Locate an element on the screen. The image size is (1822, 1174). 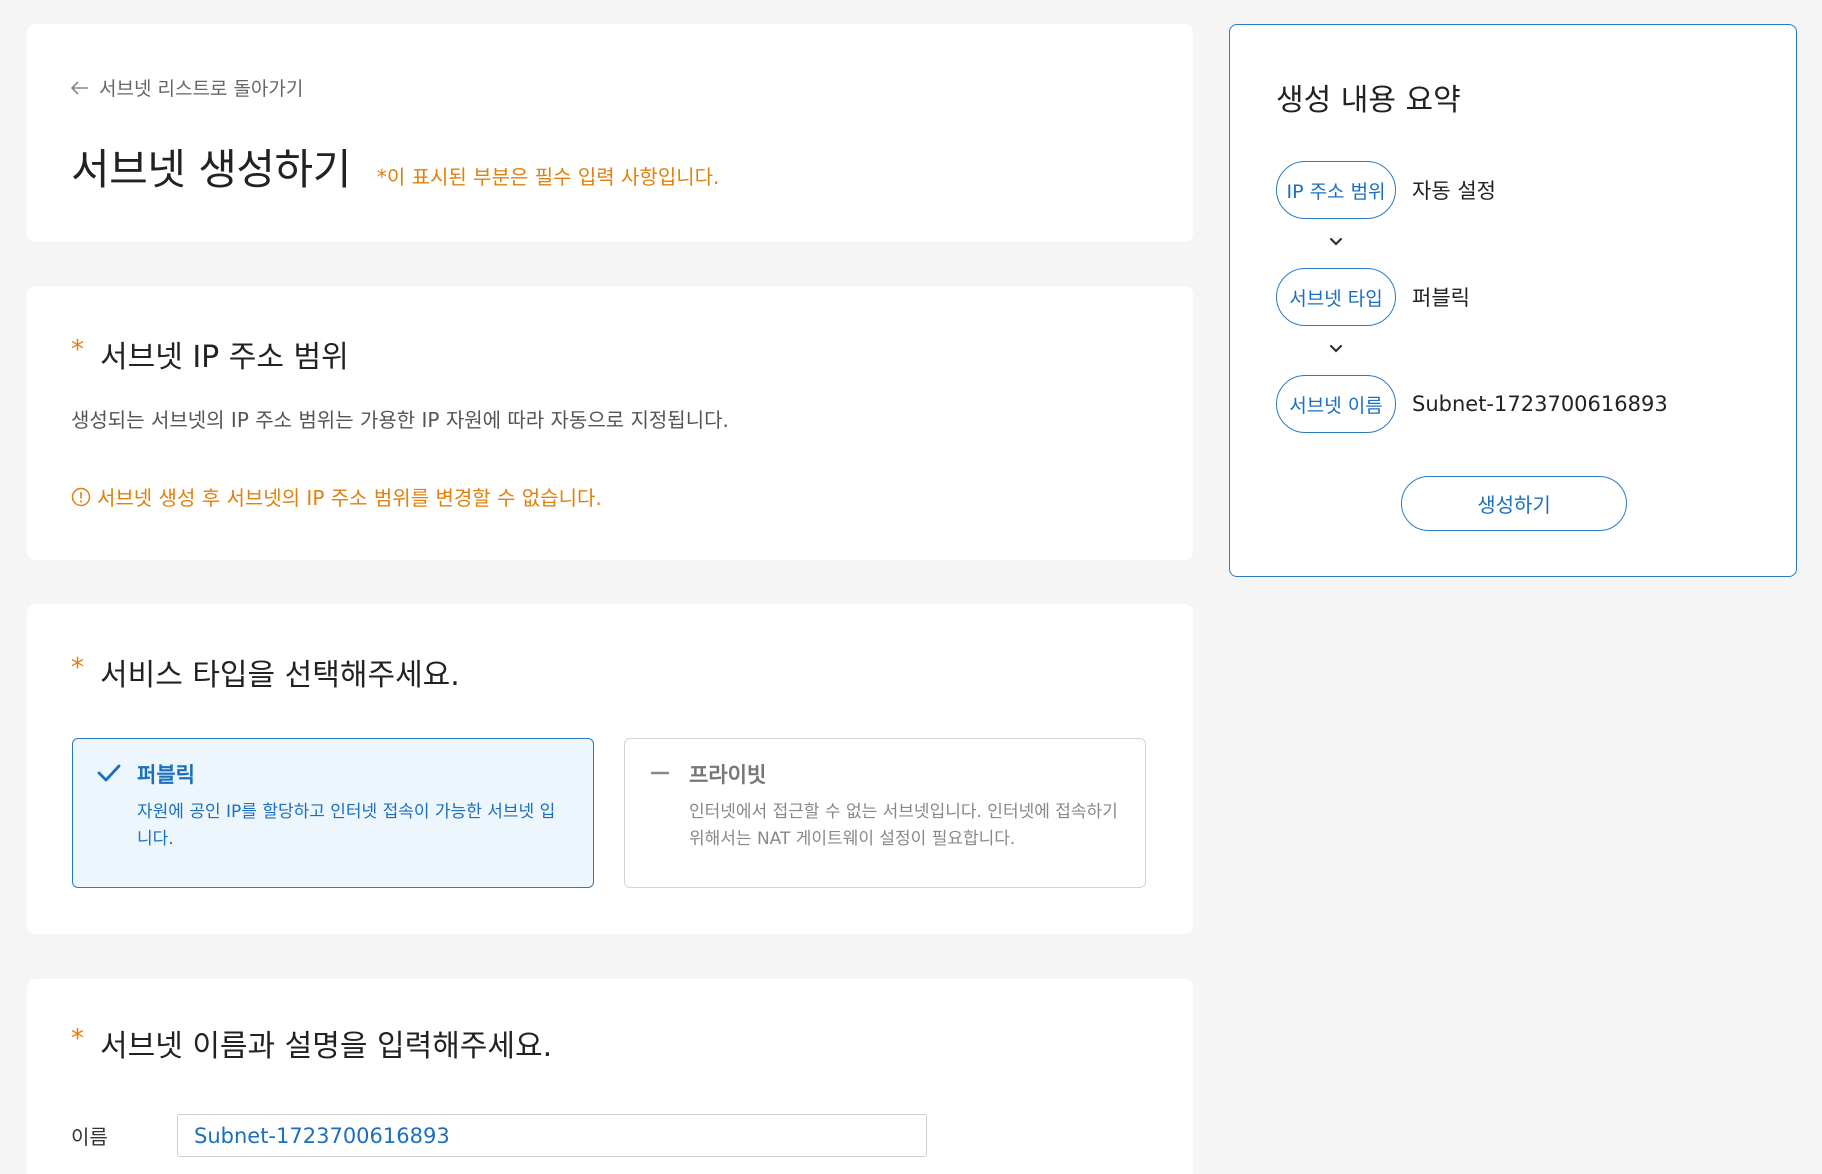
option-public: 퍼블릭 자원에 공인 IP를 할당하고 인터넷 접속이 가능한 서브넷 입니다. is located at coordinates (333, 813).